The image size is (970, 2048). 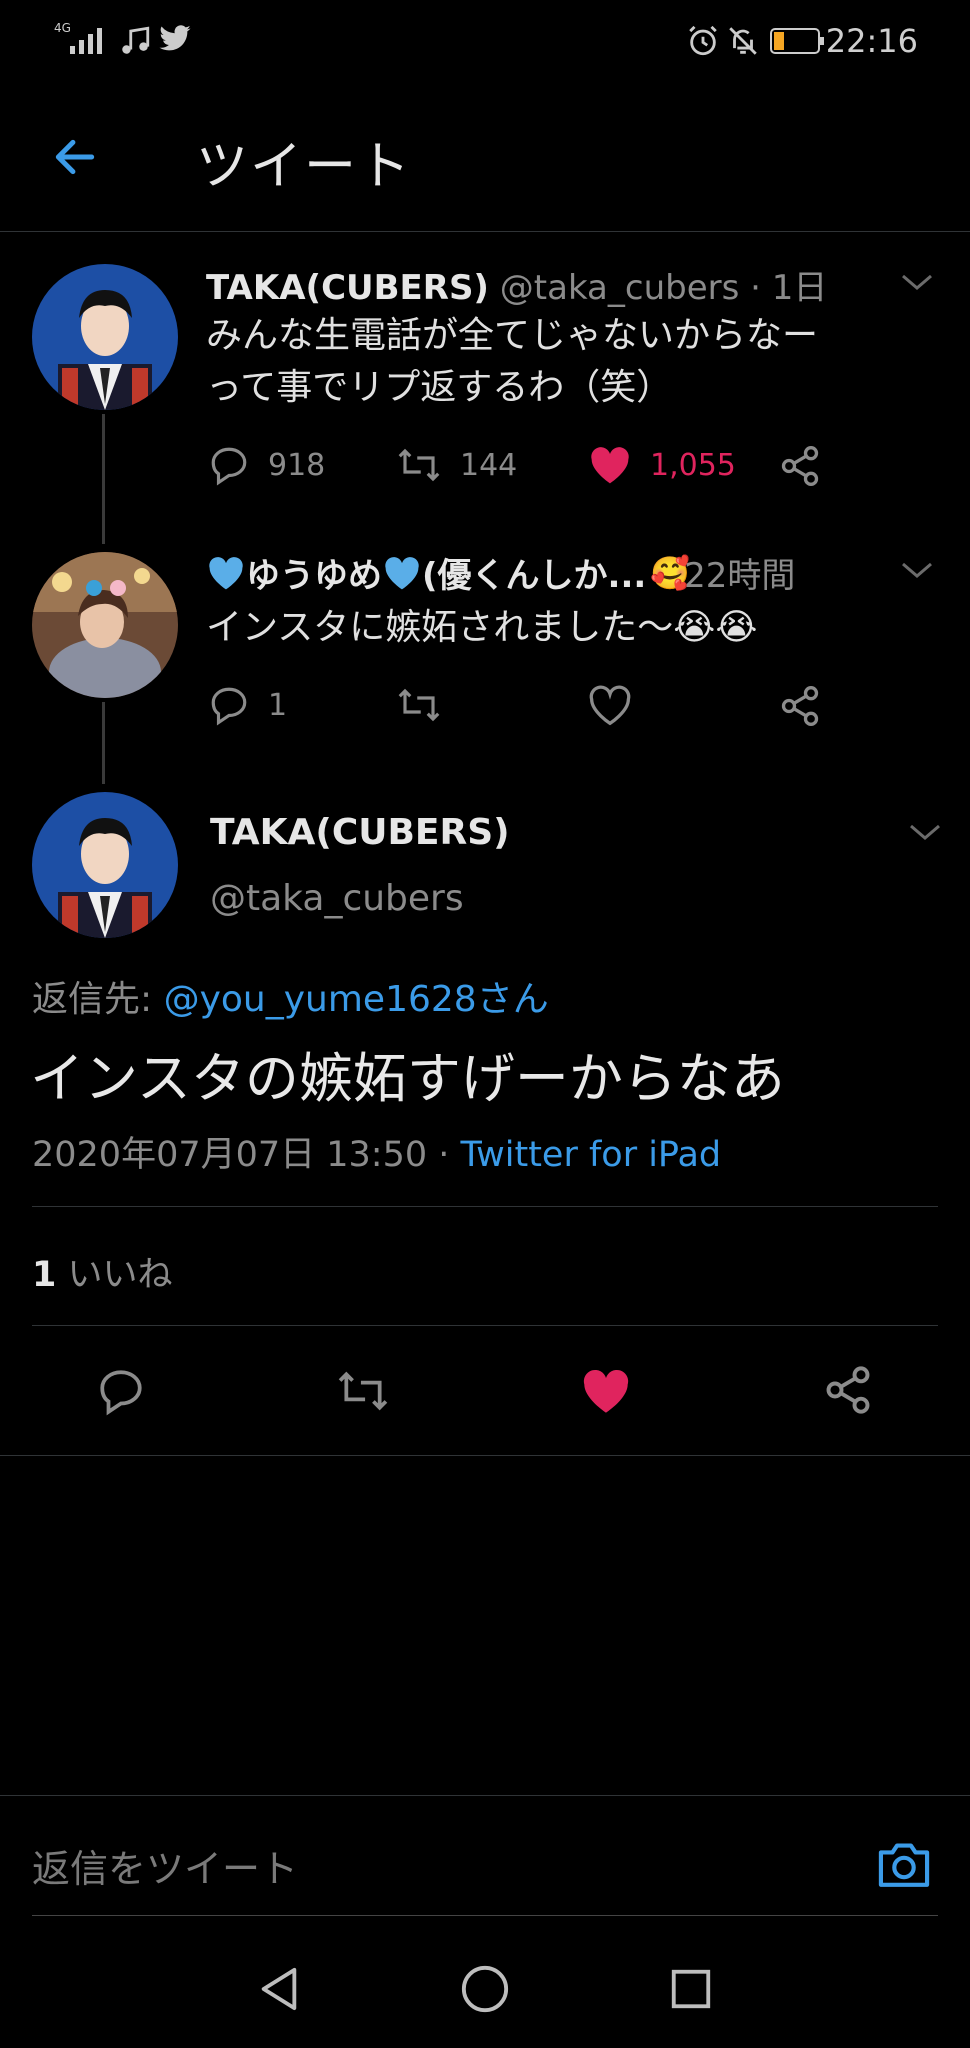 I want to click on heart-outline-icon, so click(x=610, y=705).